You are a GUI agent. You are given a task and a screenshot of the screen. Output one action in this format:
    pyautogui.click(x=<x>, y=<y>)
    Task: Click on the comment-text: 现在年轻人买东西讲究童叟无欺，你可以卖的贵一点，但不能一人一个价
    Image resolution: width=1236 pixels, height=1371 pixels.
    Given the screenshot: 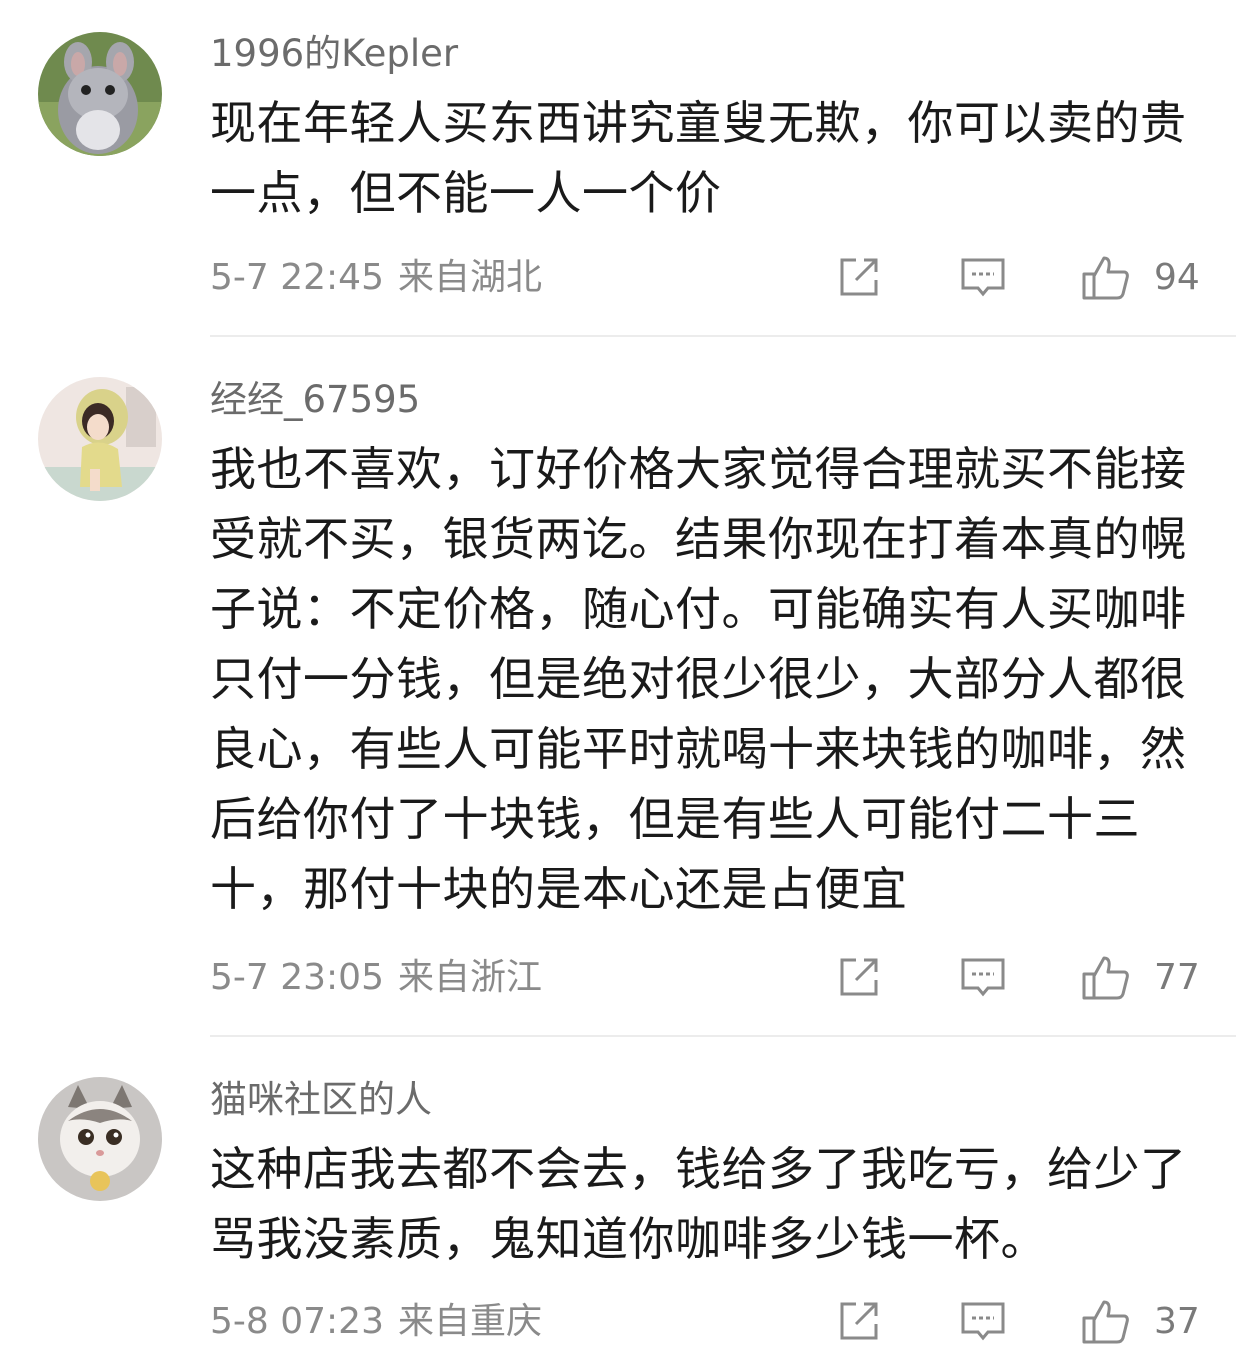 What is the action you would take?
    pyautogui.click(x=698, y=158)
    